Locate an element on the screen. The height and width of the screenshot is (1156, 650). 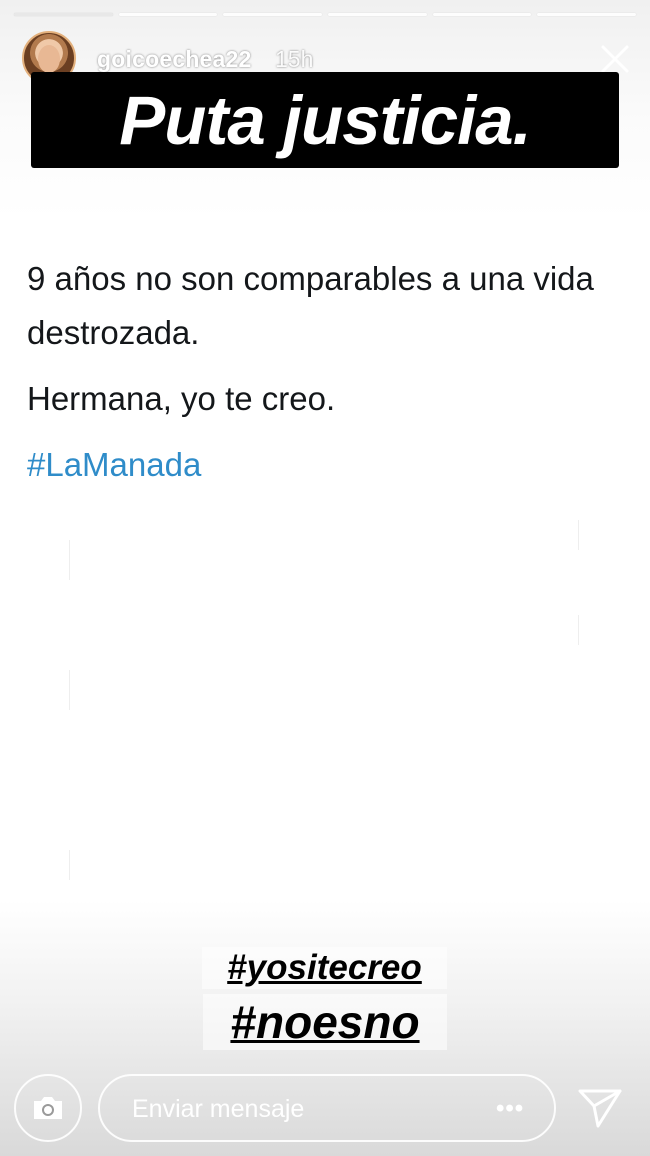
camera-icon is located at coordinates (48, 1108).